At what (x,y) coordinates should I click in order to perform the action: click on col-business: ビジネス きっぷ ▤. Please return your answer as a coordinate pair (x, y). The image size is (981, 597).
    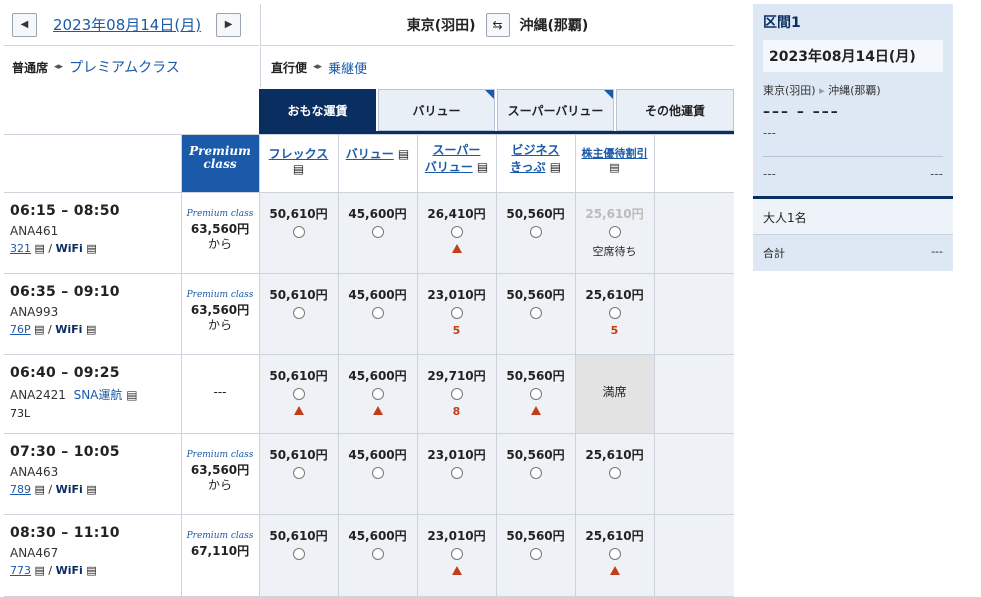
    Looking at the image, I should click on (535, 163).